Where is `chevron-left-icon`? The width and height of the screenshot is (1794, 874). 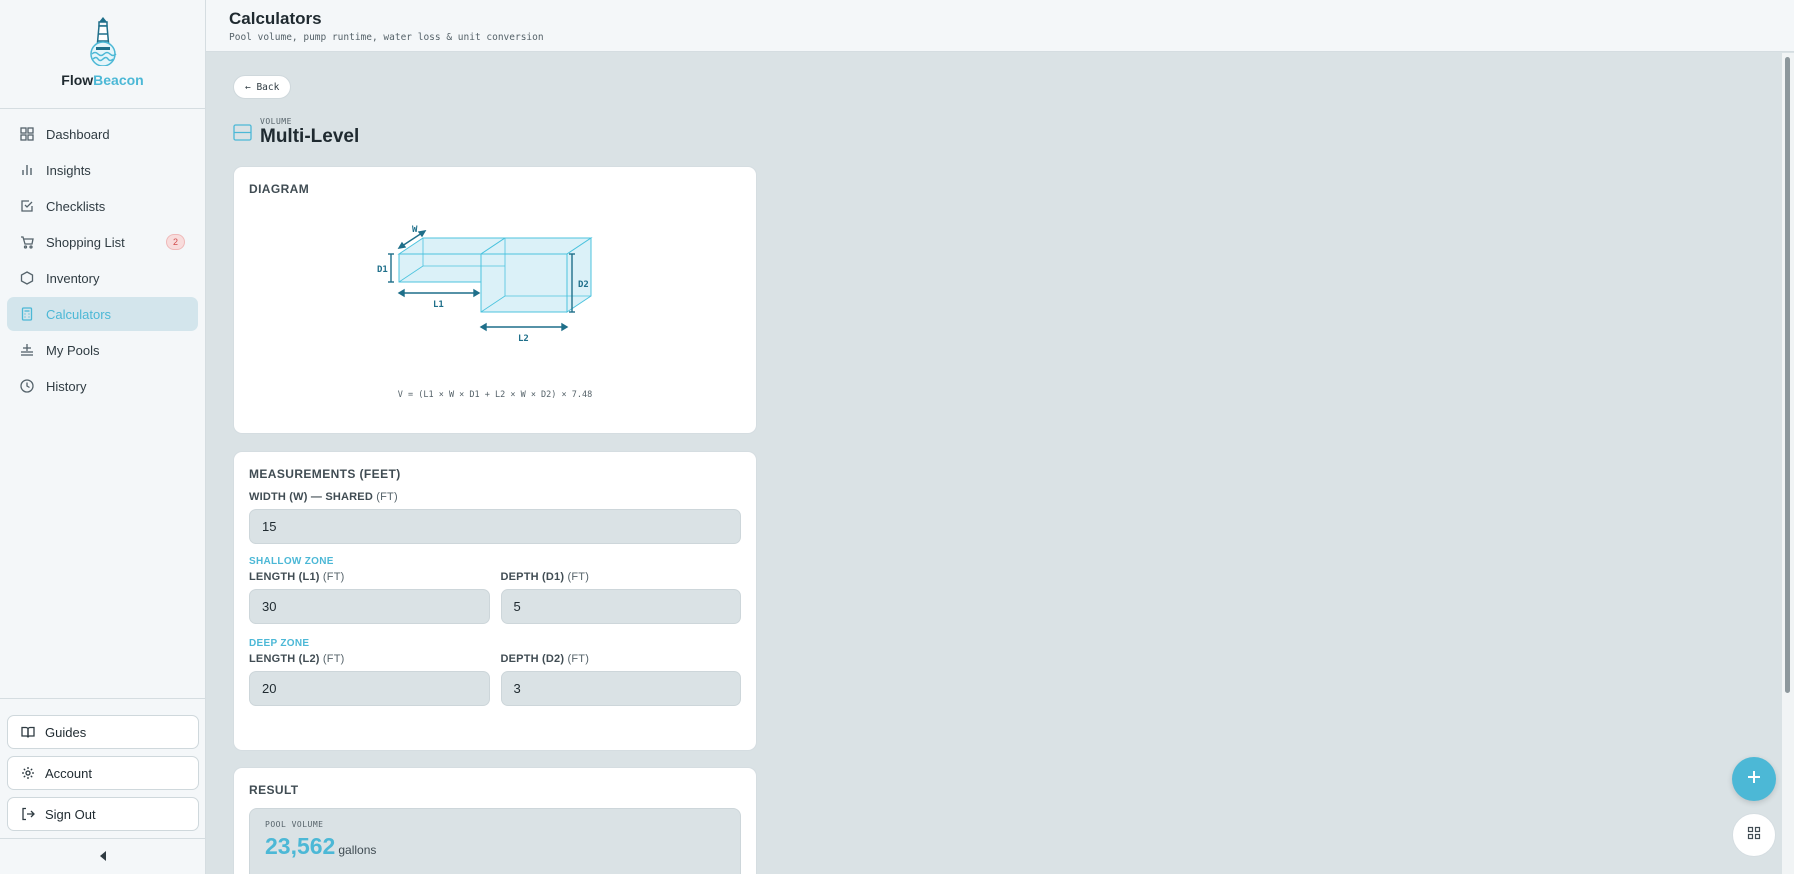
chevron-left-icon is located at coordinates (103, 857).